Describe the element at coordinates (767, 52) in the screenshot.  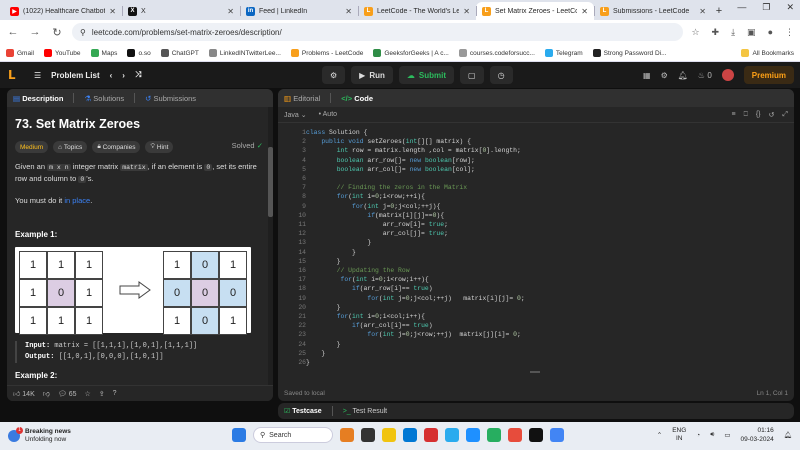
I see `all-bookmarks: All Bookmarks` at that location.